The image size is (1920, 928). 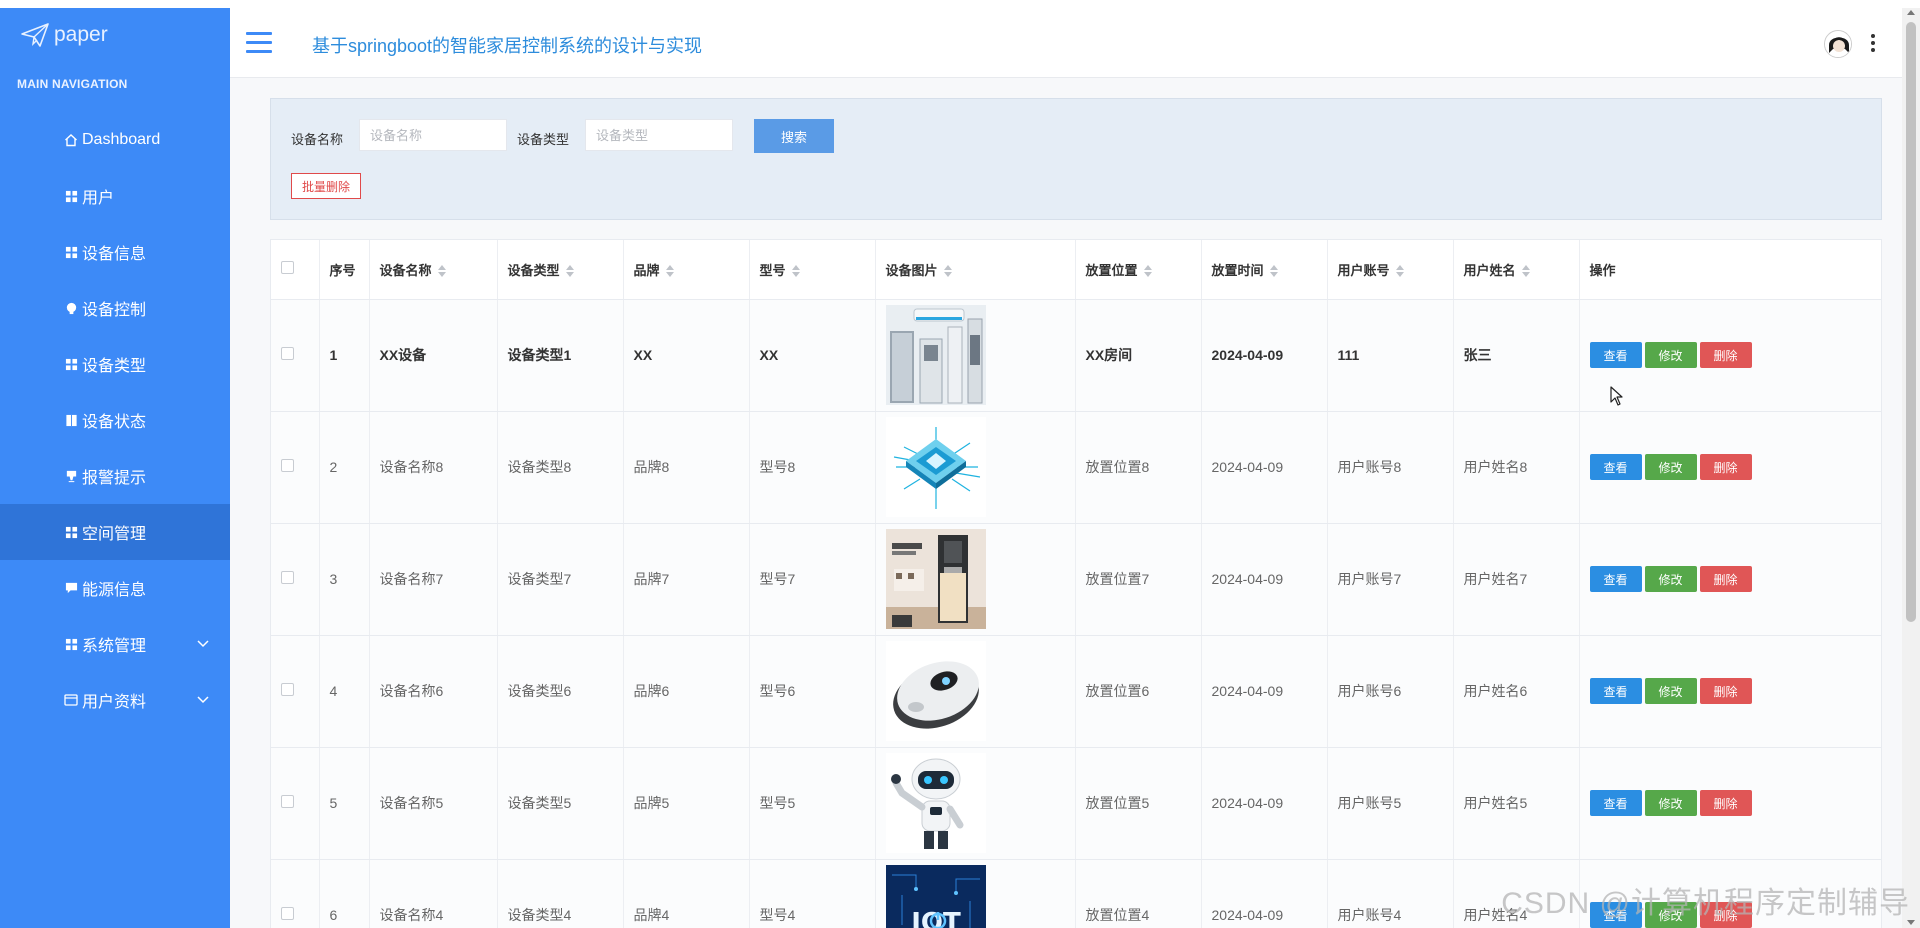 I want to click on sidebar-item-8: 能源信息, so click(x=115, y=588).